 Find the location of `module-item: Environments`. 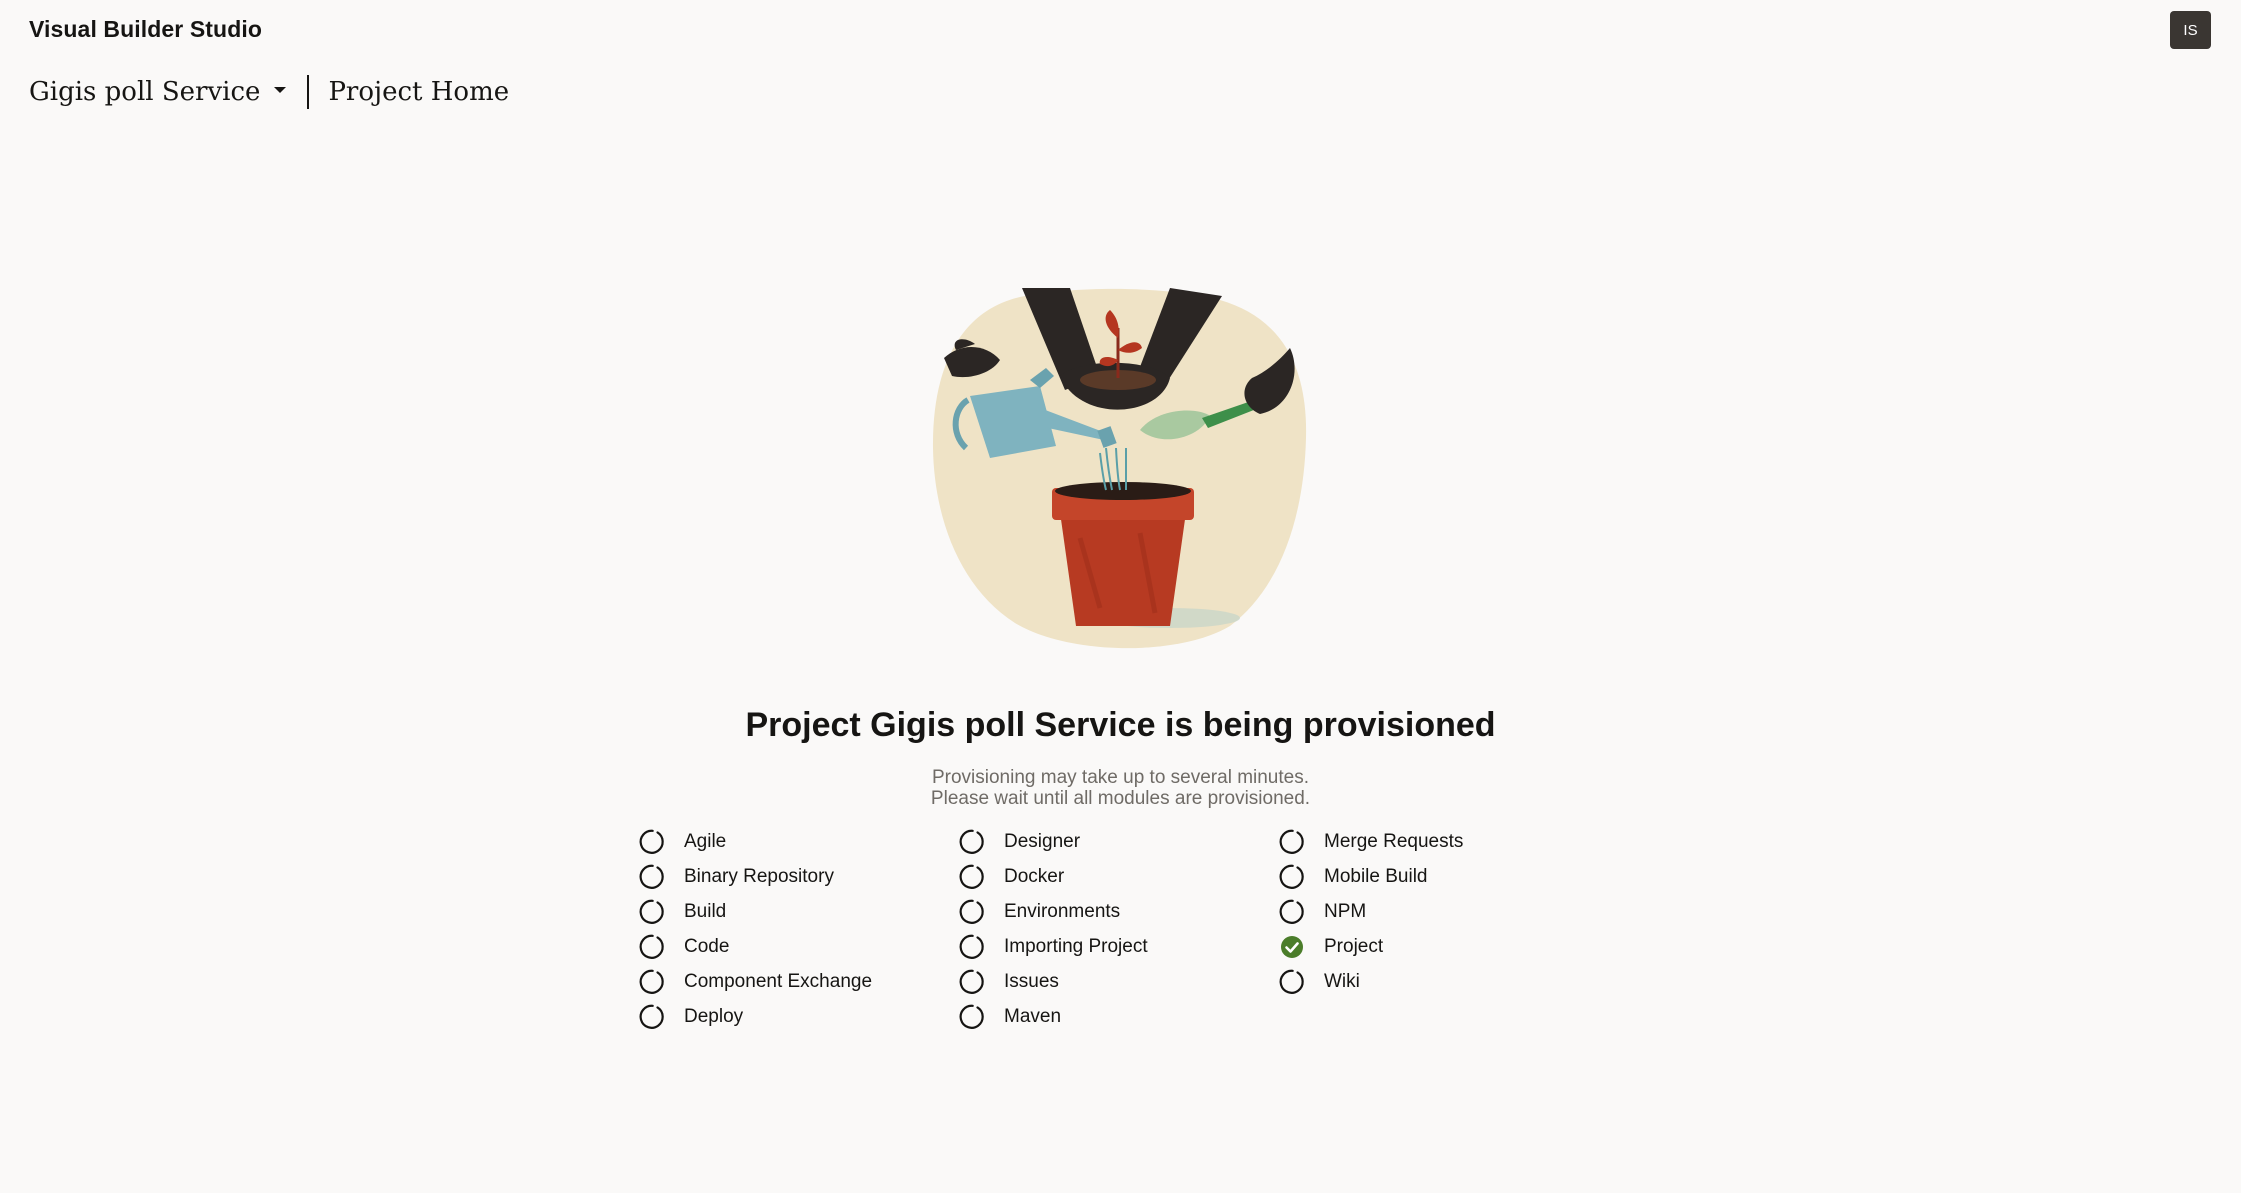

module-item: Environments is located at coordinates (1118, 911).